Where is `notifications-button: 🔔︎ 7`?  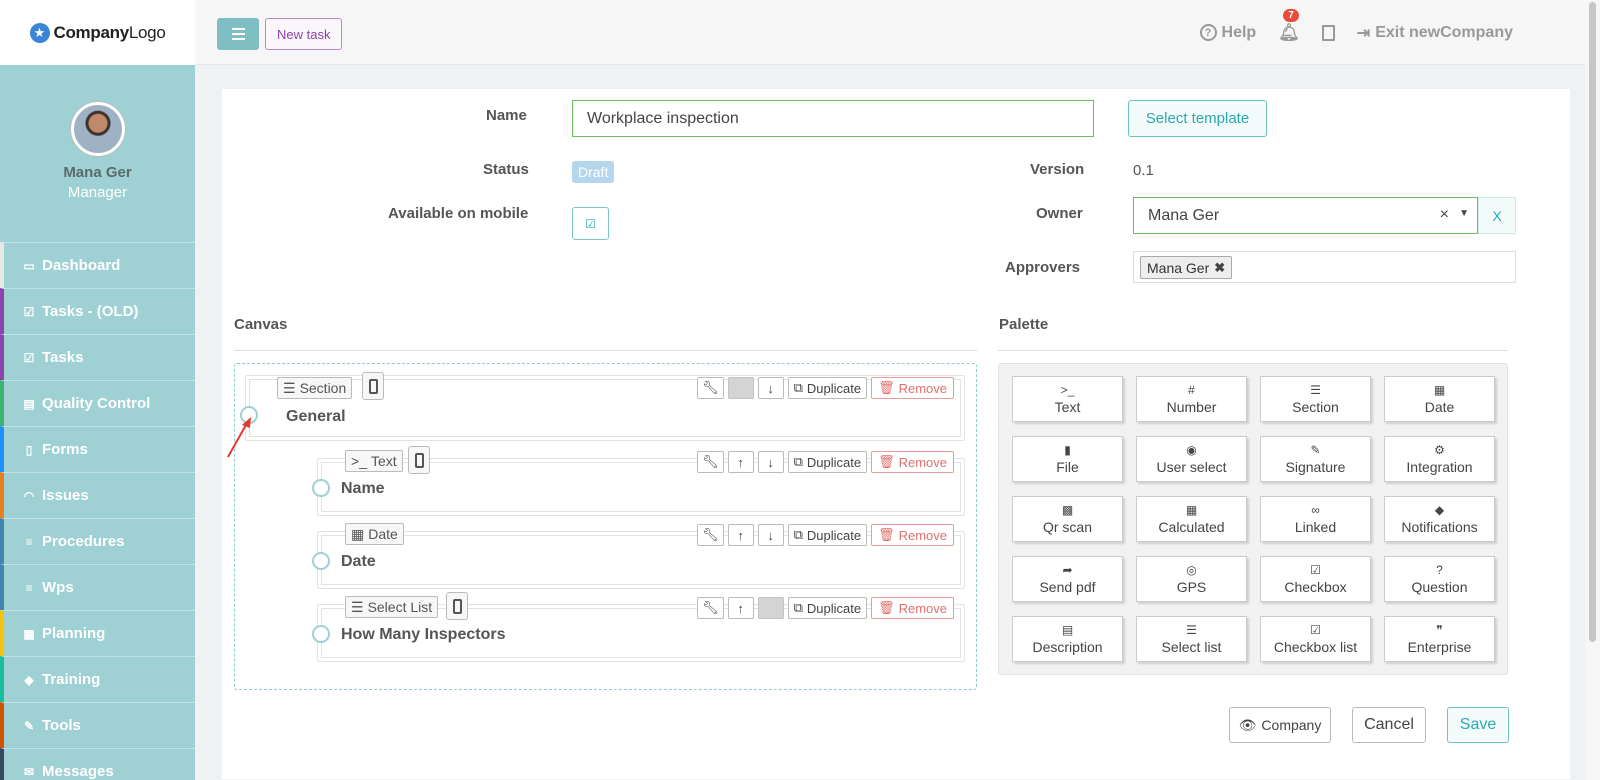
notifications-button: 🔔︎ 7 is located at coordinates (1289, 25).